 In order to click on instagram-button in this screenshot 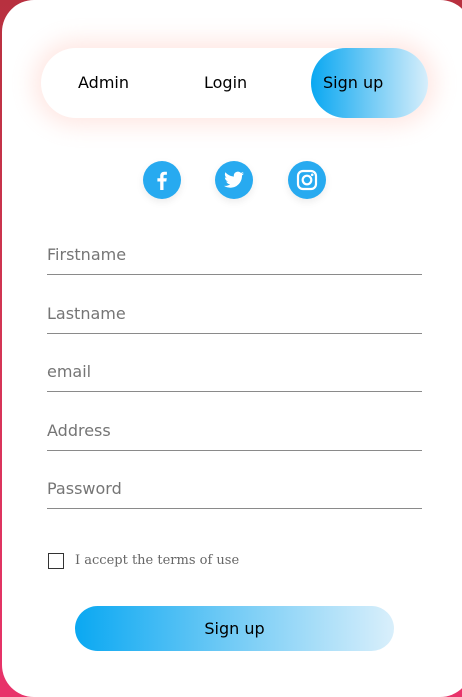, I will do `click(307, 180)`.